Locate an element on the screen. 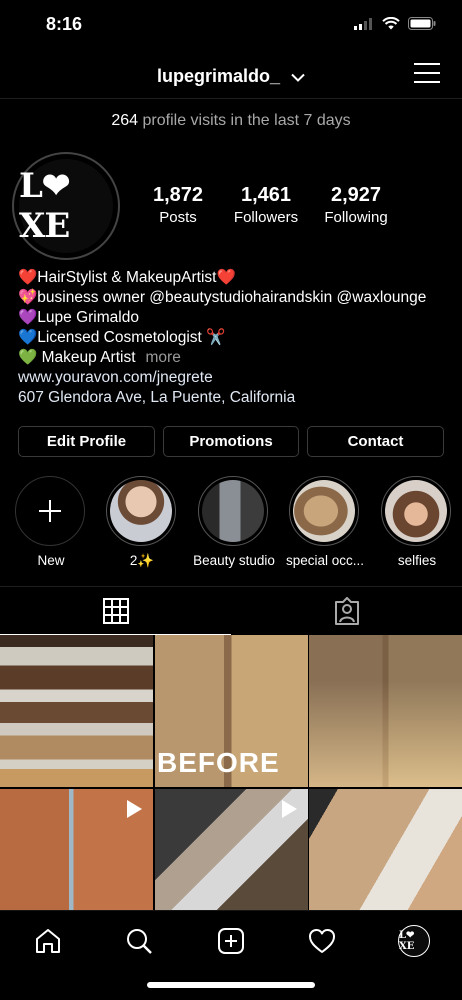  bio-more-link: more is located at coordinates (163, 357).